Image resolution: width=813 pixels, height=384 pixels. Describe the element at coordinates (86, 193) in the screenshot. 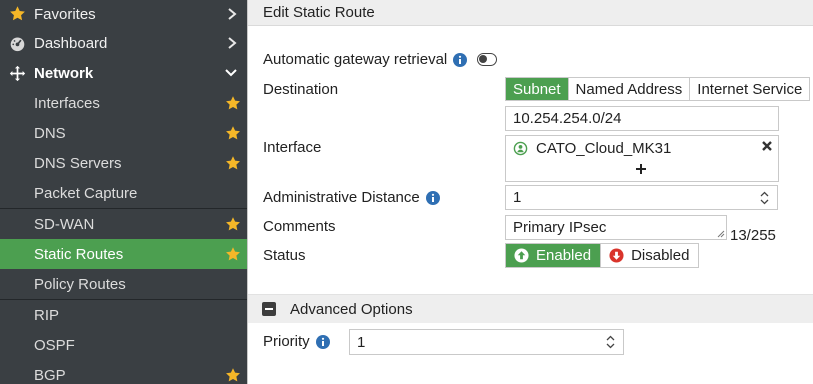

I see `sidebar-item-label: Packet Capture` at that location.